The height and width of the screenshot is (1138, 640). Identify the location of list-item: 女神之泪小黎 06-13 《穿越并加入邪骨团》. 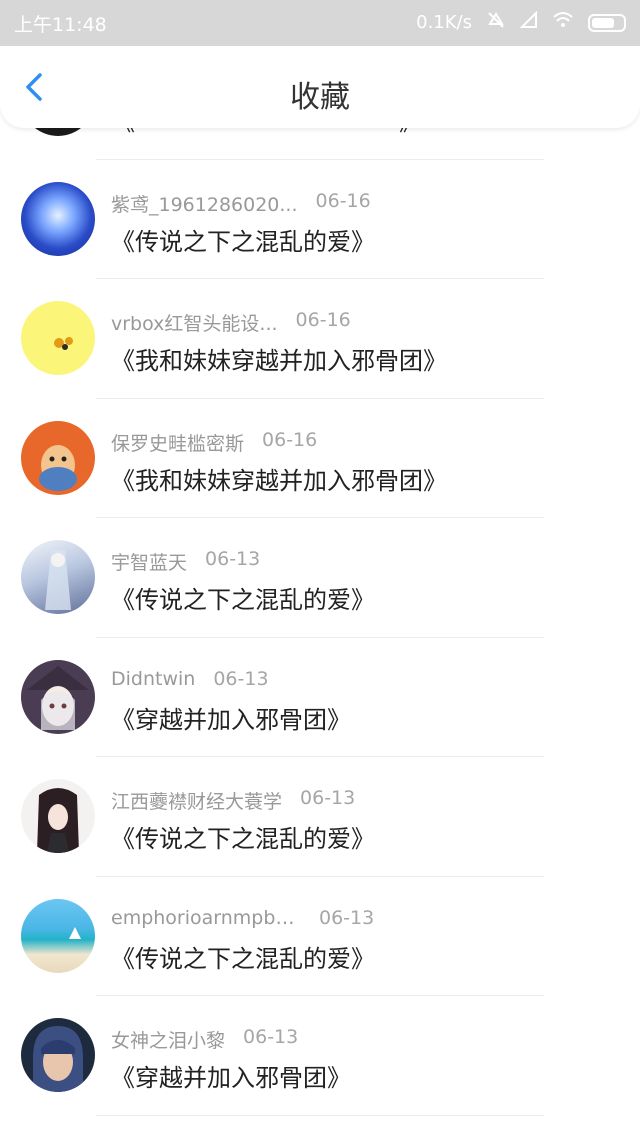
(320, 1056).